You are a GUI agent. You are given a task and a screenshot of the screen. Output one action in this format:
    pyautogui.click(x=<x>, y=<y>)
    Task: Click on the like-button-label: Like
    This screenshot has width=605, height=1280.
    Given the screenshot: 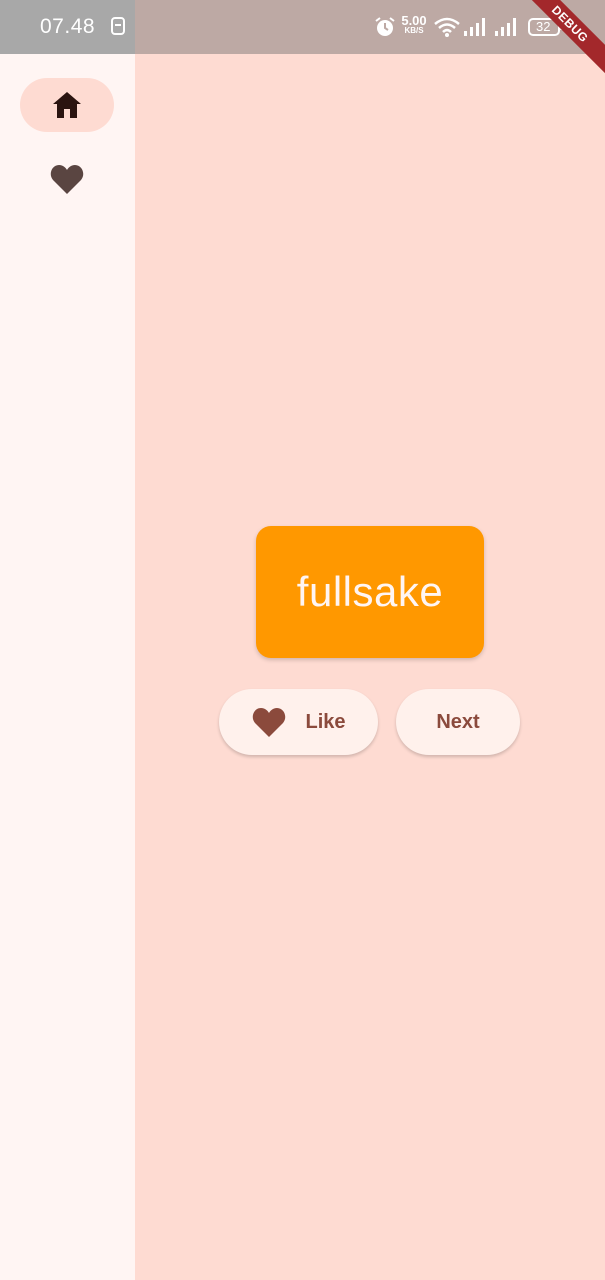 What is the action you would take?
    pyautogui.click(x=325, y=721)
    